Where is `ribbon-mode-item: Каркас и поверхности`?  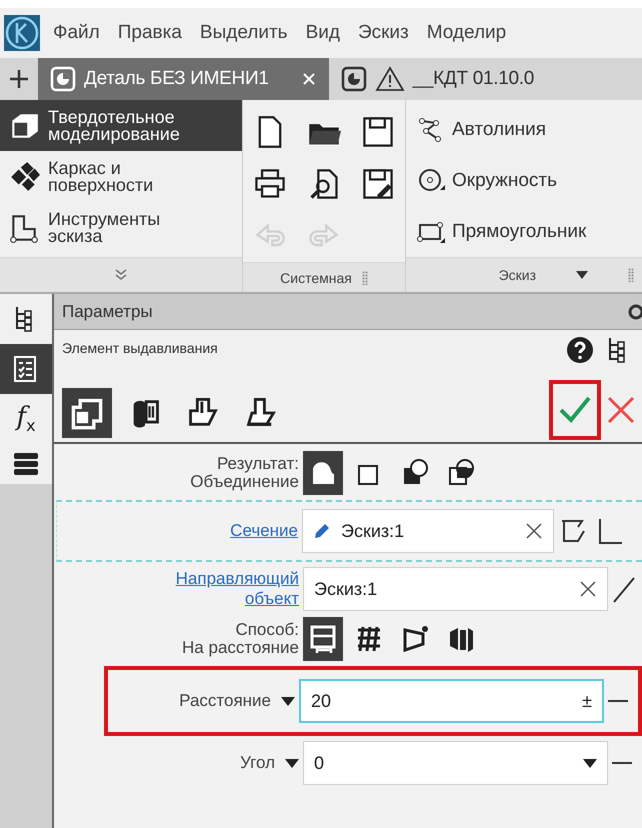 ribbon-mode-item: Каркас и поверхности is located at coordinates (121, 176).